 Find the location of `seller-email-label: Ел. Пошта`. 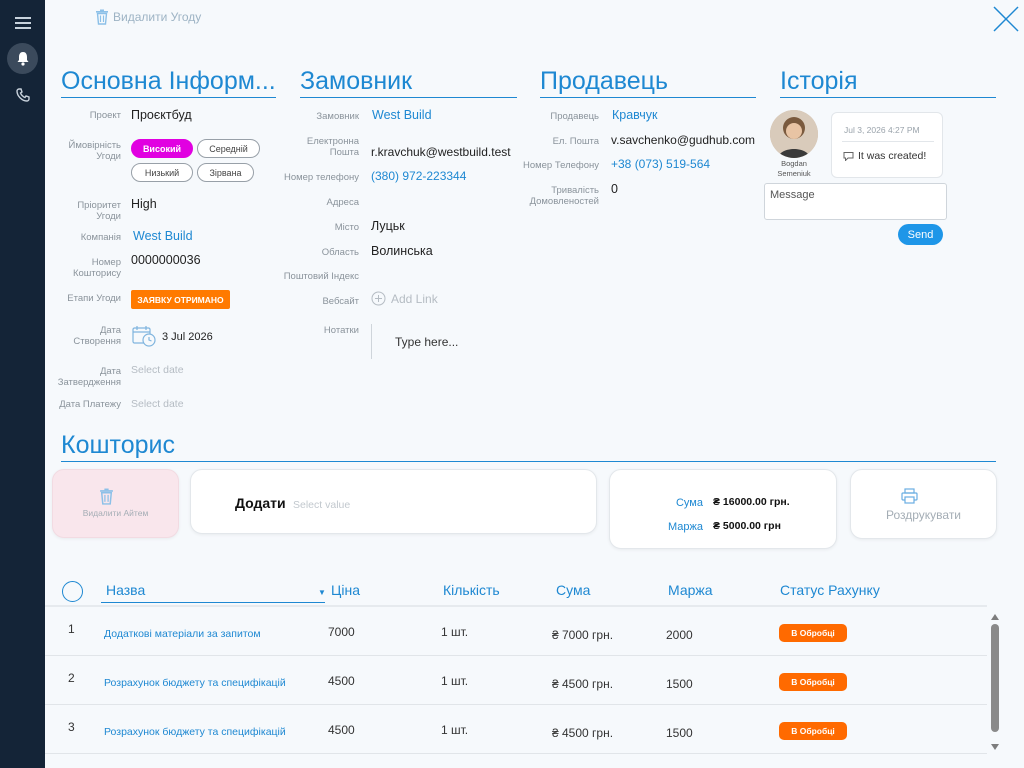

seller-email-label: Ел. Пошта is located at coordinates (575, 141).